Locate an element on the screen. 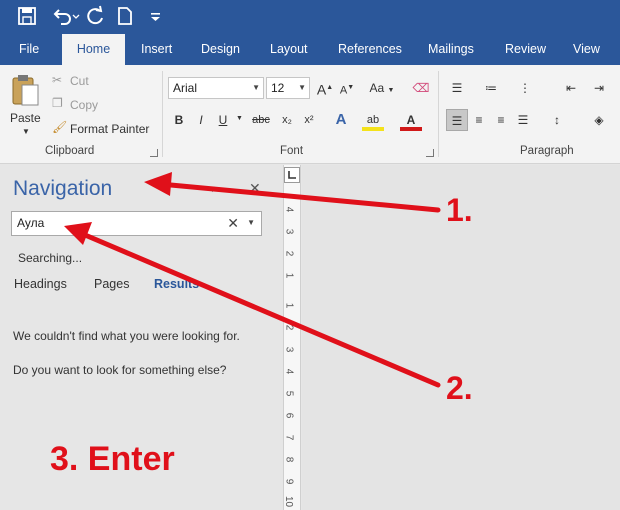 Image resolution: width=620 pixels, height=510 pixels. multilevel-list-icon: ⋮ is located at coordinates (525, 88).